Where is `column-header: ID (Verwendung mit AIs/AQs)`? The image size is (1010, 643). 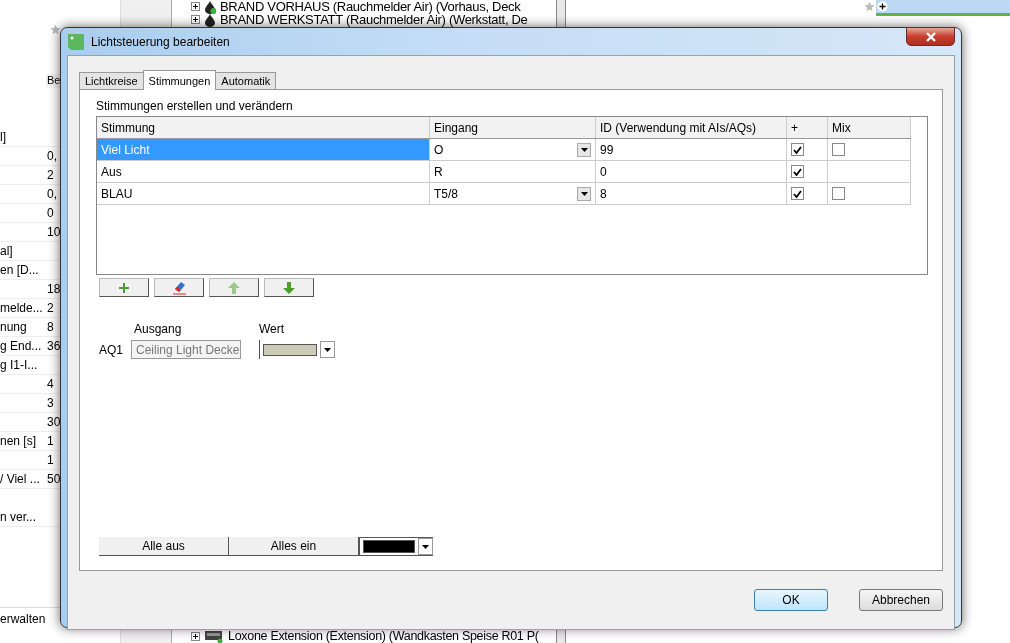 column-header: ID (Verwendung mit AIs/AQs) is located at coordinates (691, 127).